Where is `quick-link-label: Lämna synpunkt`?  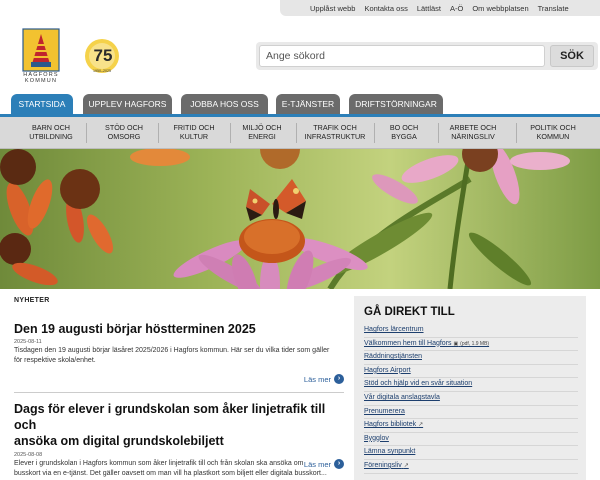
quick-link-label: Lämna synpunkt is located at coordinates (390, 452).